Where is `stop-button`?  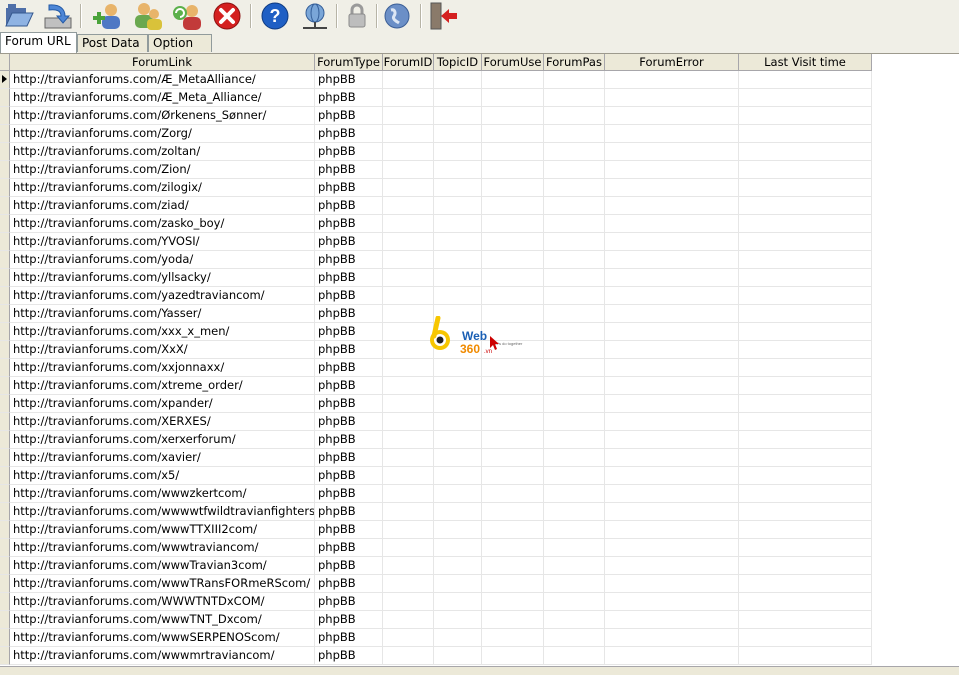
stop-button is located at coordinates (227, 15).